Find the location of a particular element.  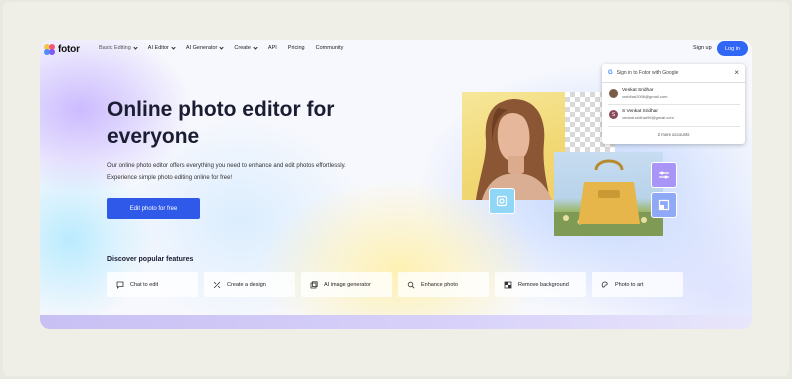

nav-item-label: Create is located at coordinates (242, 48).